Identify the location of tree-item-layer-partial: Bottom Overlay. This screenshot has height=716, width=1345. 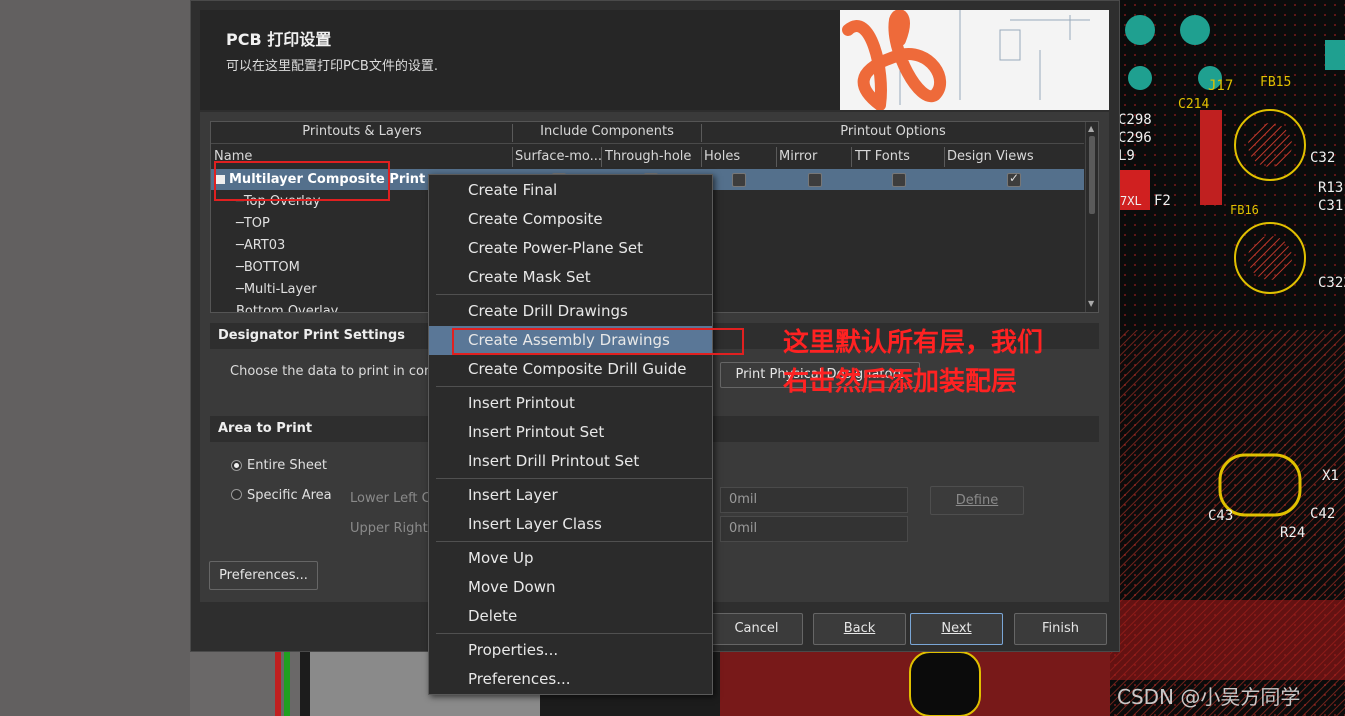
(287, 307).